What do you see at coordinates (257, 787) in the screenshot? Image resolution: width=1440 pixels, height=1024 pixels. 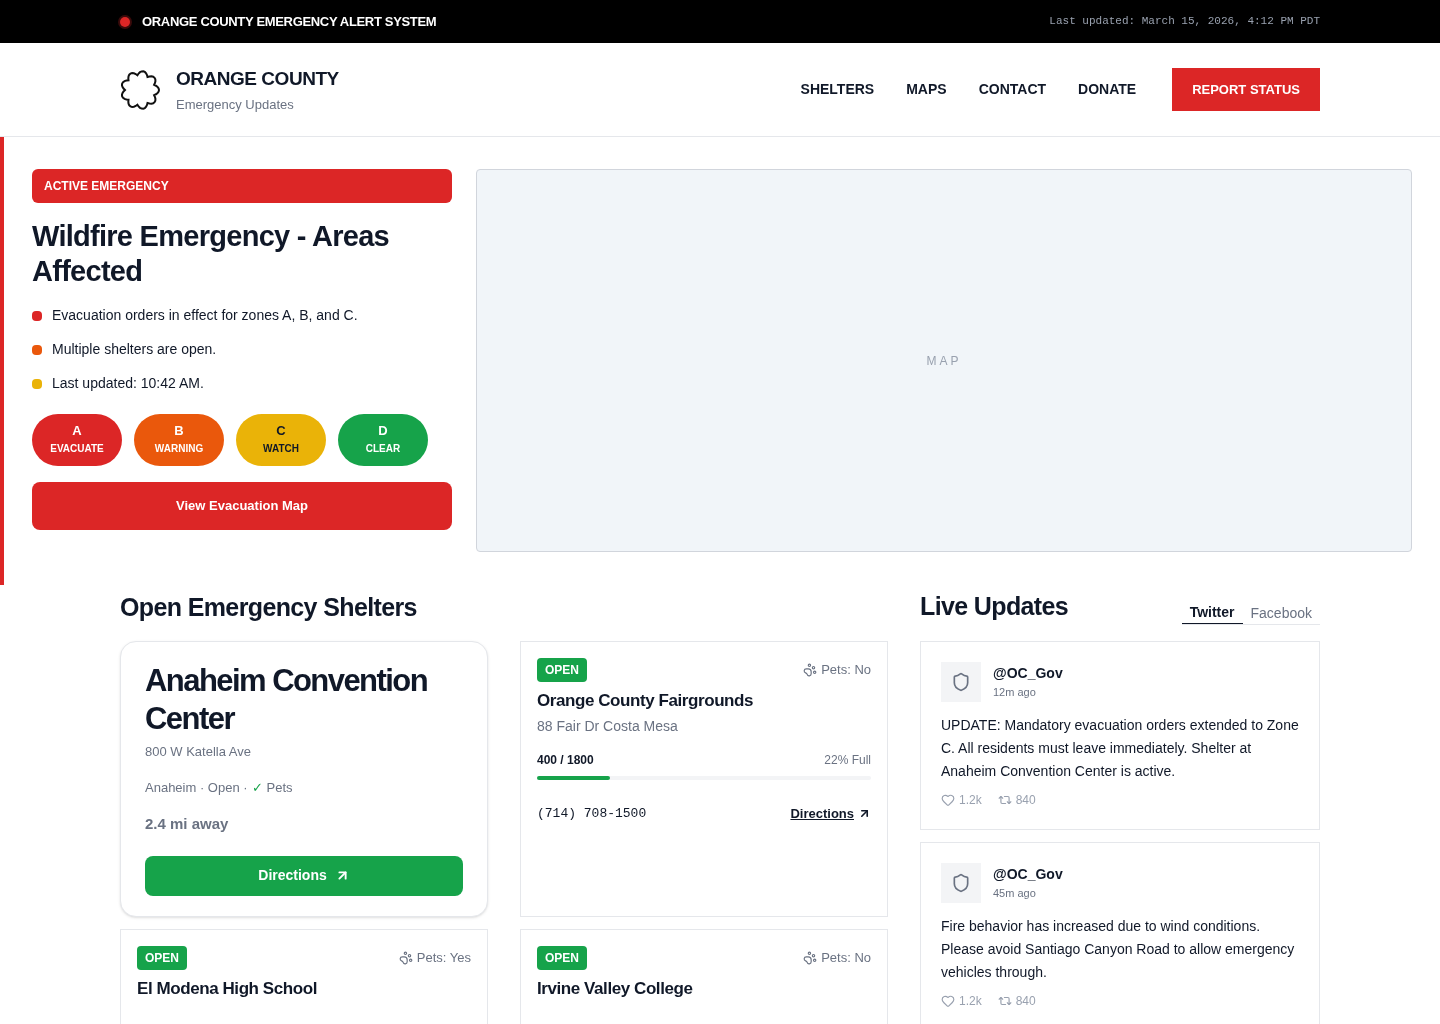 I see `check-icon: ✓` at bounding box center [257, 787].